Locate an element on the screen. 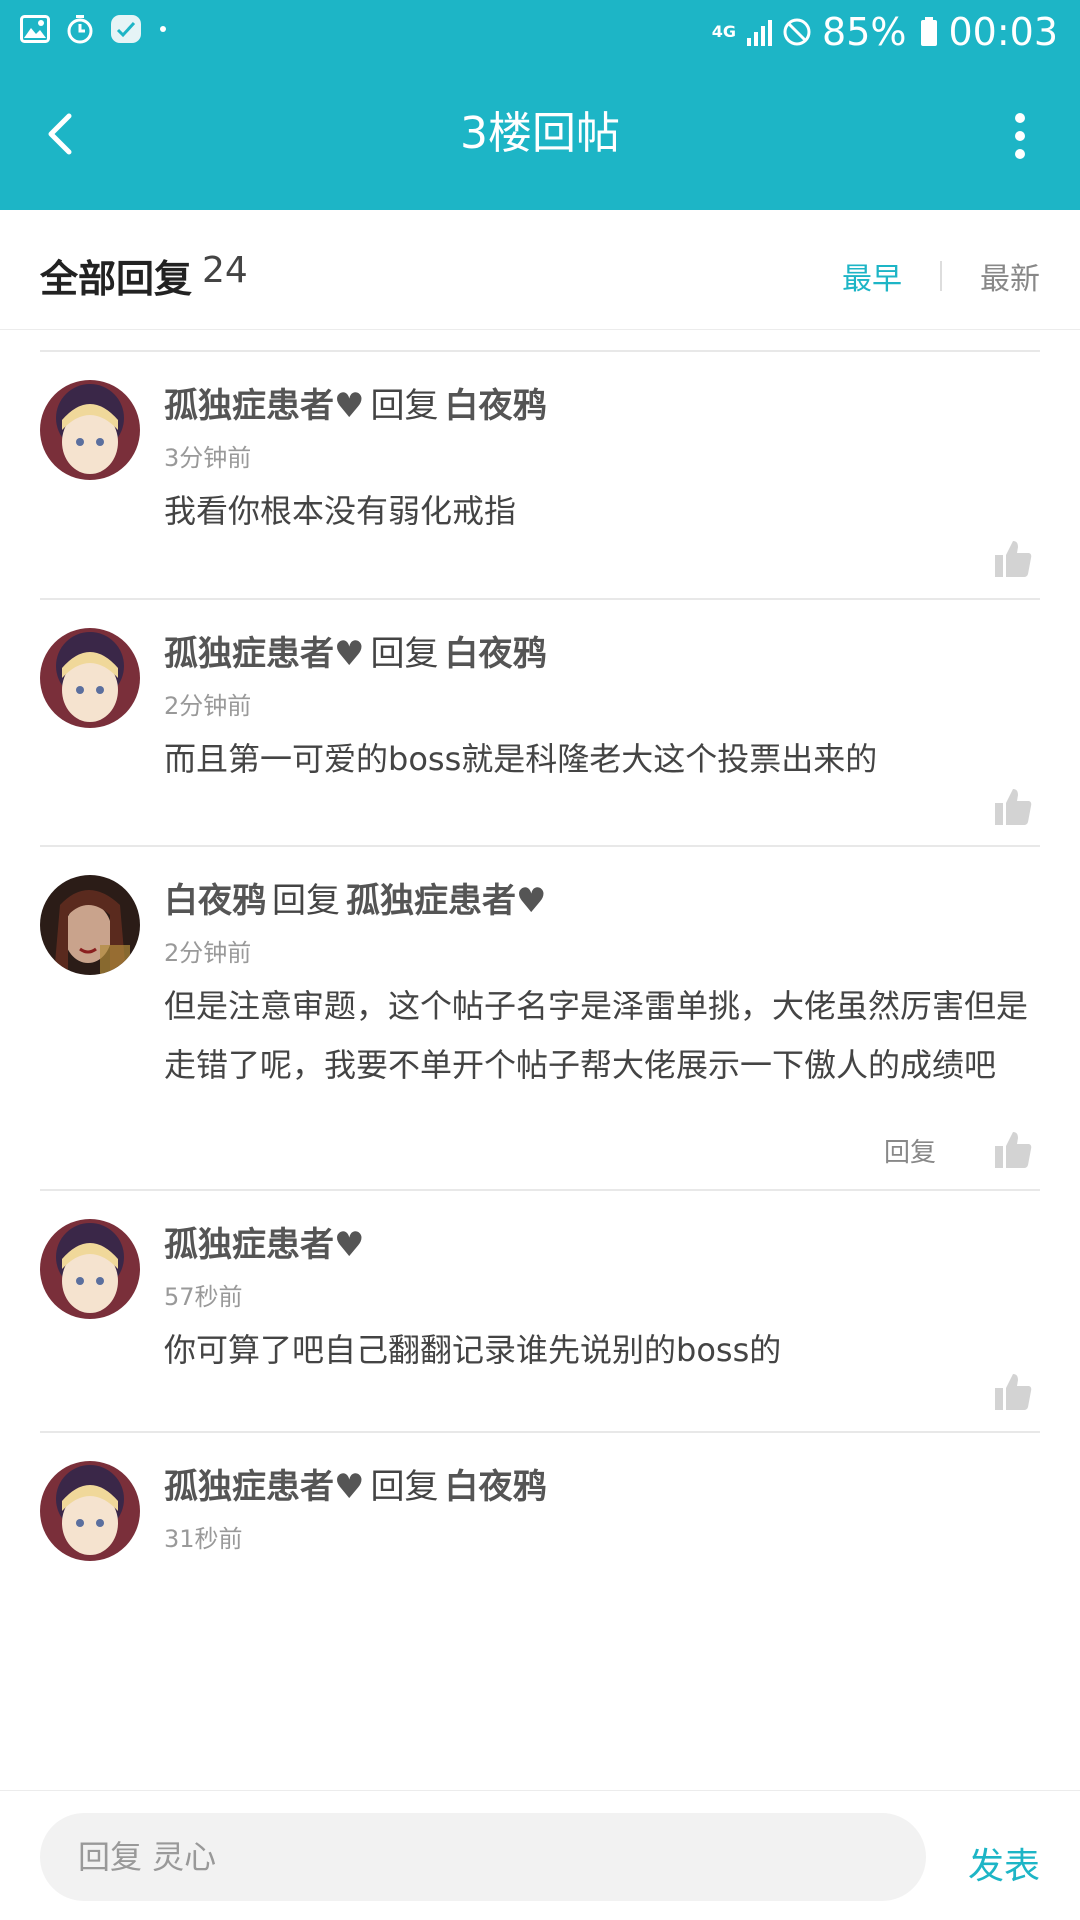 Image resolution: width=1080 pixels, height=1920 pixels. sort-divider is located at coordinates (941, 276).